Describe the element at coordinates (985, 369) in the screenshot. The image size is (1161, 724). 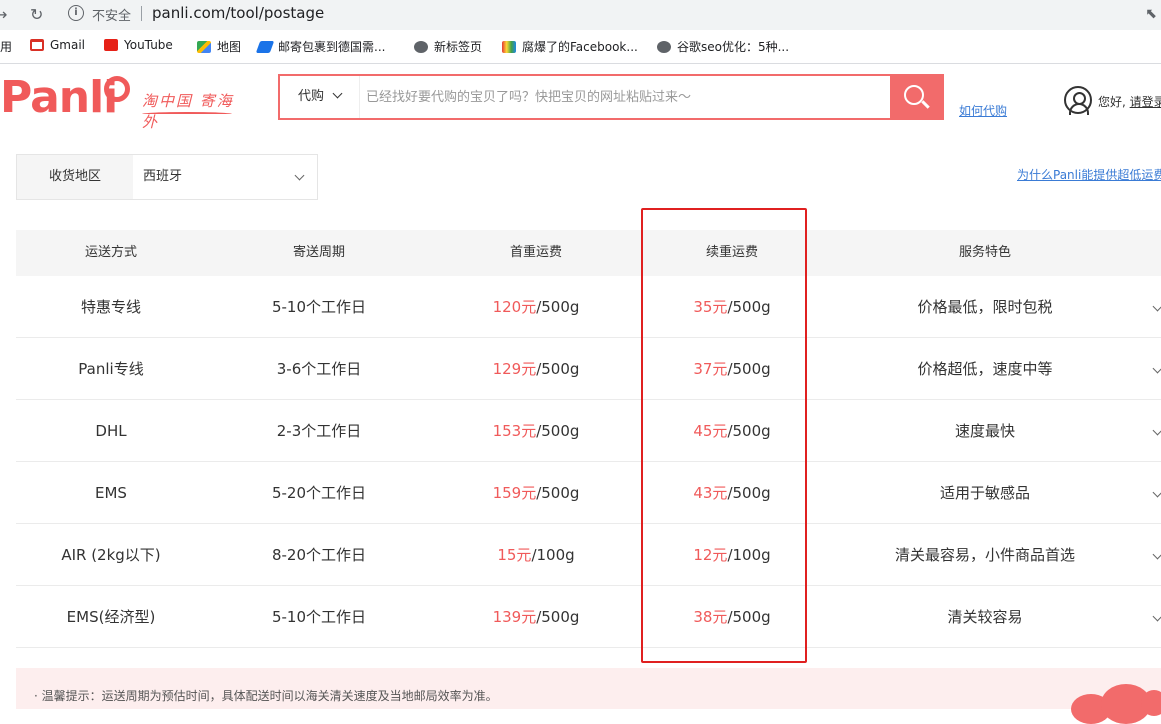
I see `cell-feature: 价格超低，速度中等` at that location.